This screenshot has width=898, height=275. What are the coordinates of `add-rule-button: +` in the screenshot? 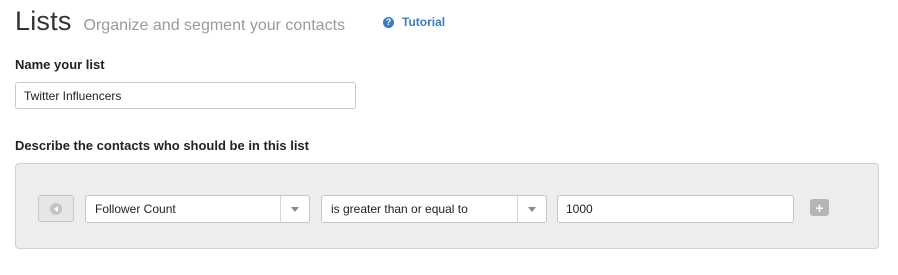 It's located at (819, 207).